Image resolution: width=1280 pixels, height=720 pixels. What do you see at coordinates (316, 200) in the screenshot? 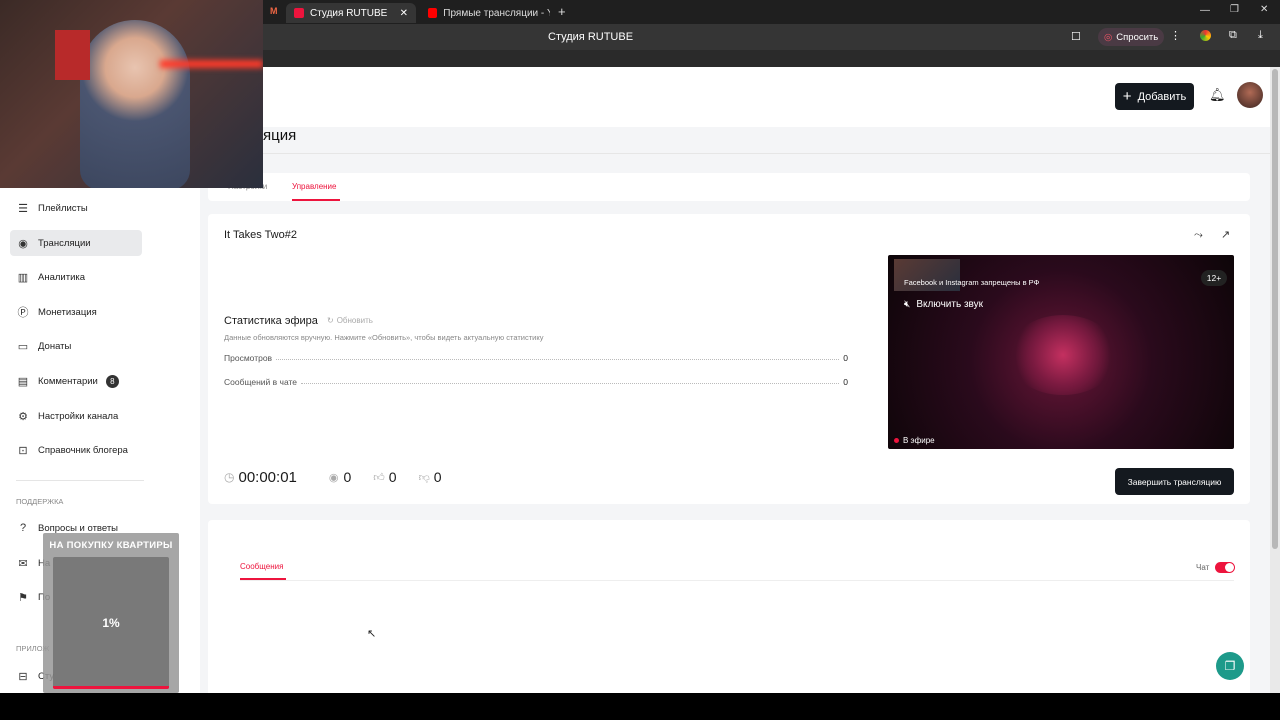
I see `tab-active-underline` at bounding box center [316, 200].